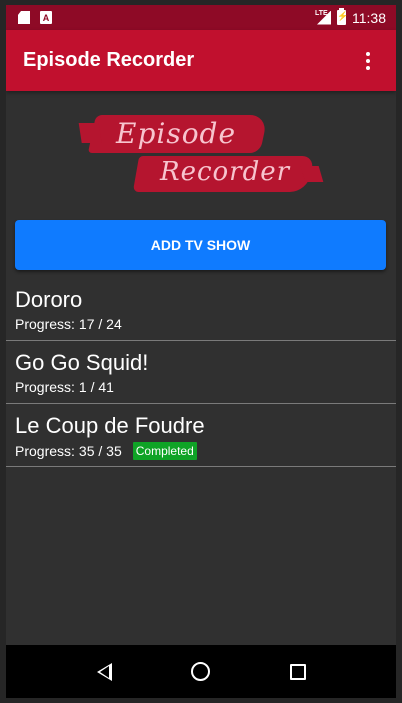 This screenshot has width=402, height=703. Describe the element at coordinates (35, 17) in the screenshot. I see `status-left: A` at that location.